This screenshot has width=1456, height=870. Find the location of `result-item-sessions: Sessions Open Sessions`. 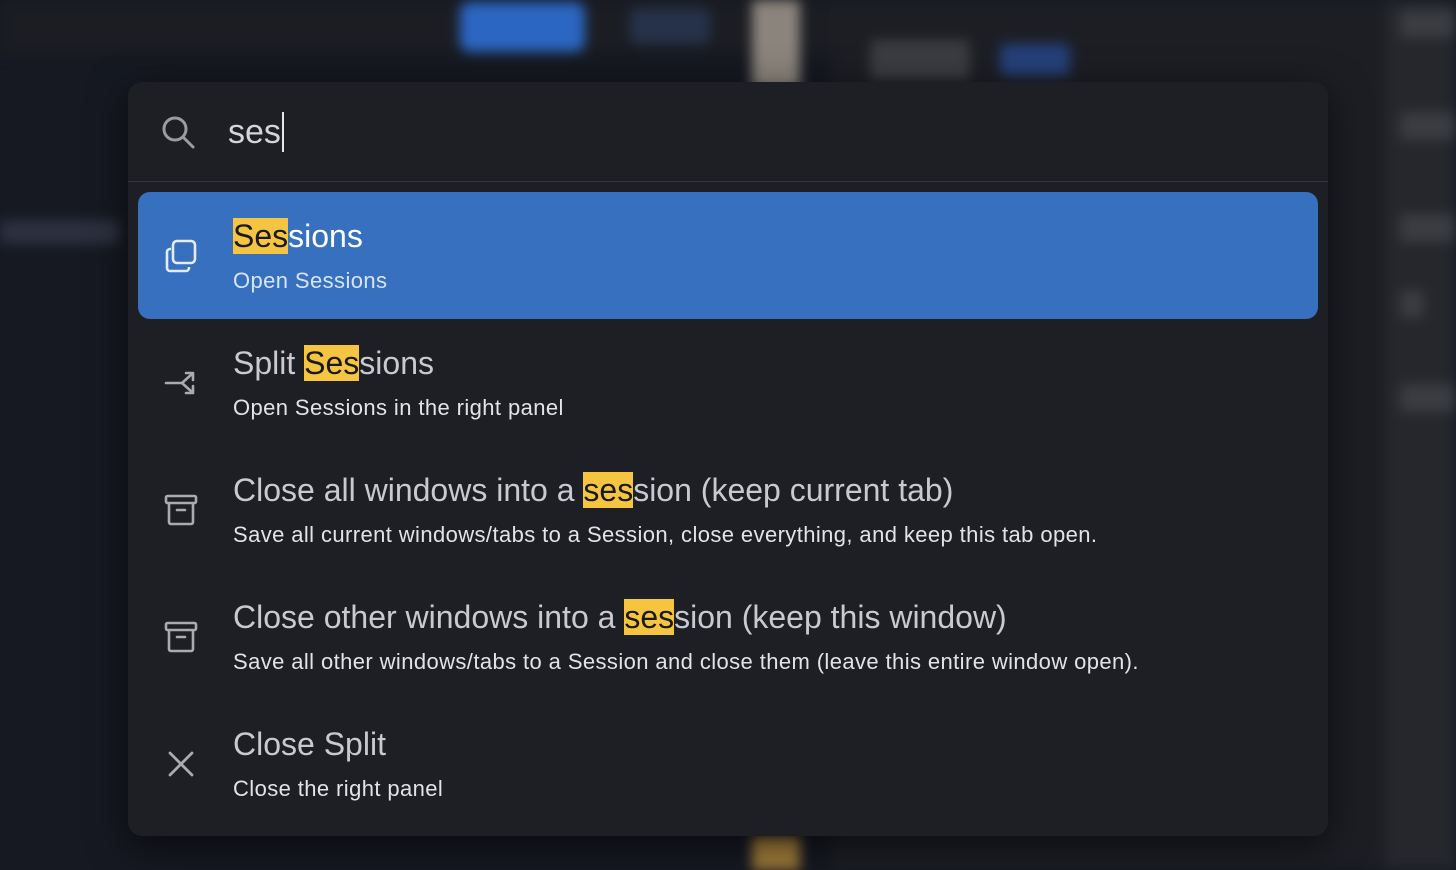

result-item-sessions: Sessions Open Sessions is located at coordinates (728, 255).